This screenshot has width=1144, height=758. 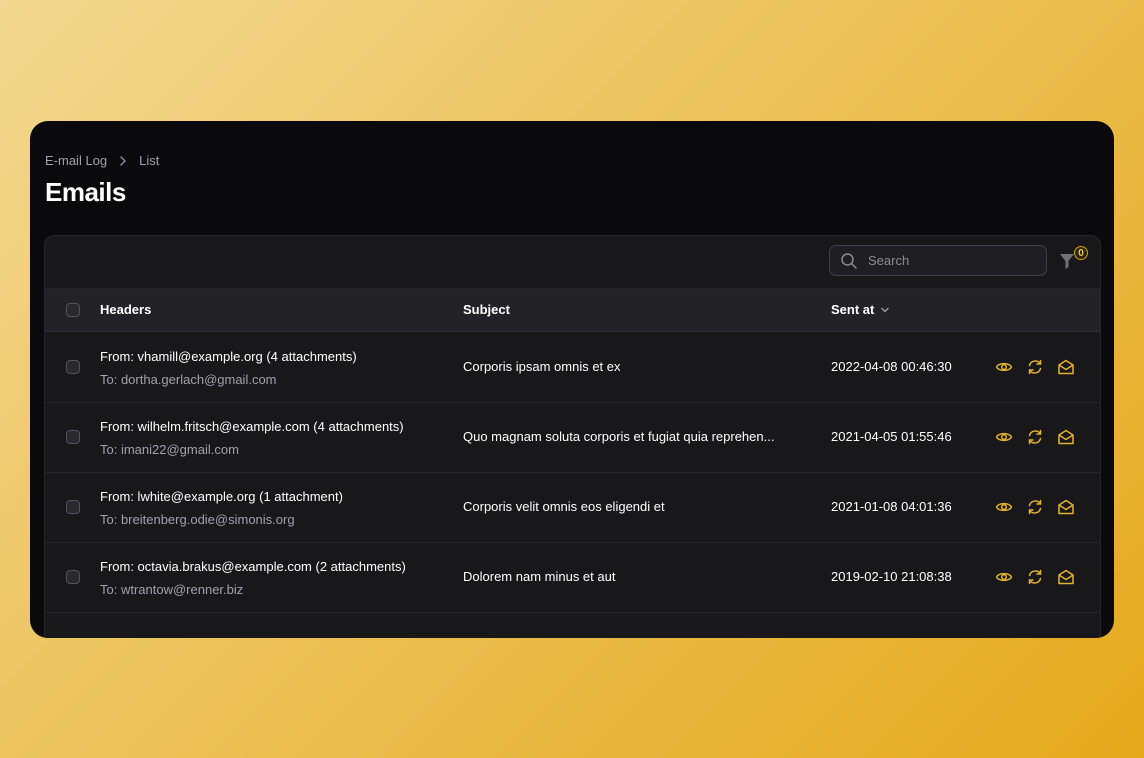 What do you see at coordinates (891, 366) in the screenshot?
I see `row-sent-at: 2022-04-08 00:46:30` at bounding box center [891, 366].